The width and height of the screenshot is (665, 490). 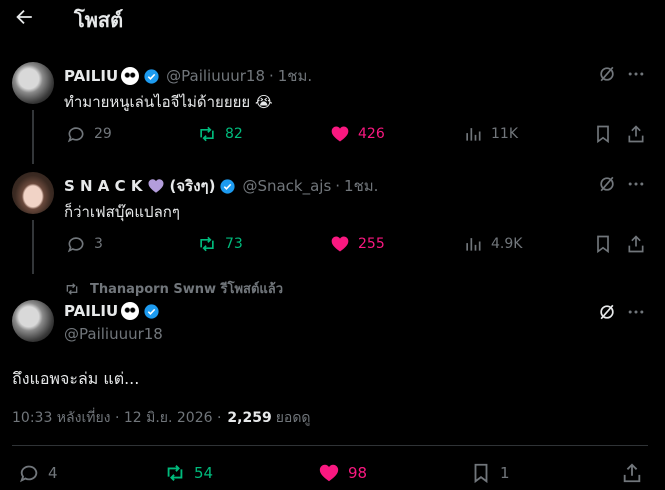 I want to click on bookmark-button: 1, so click(x=490, y=473).